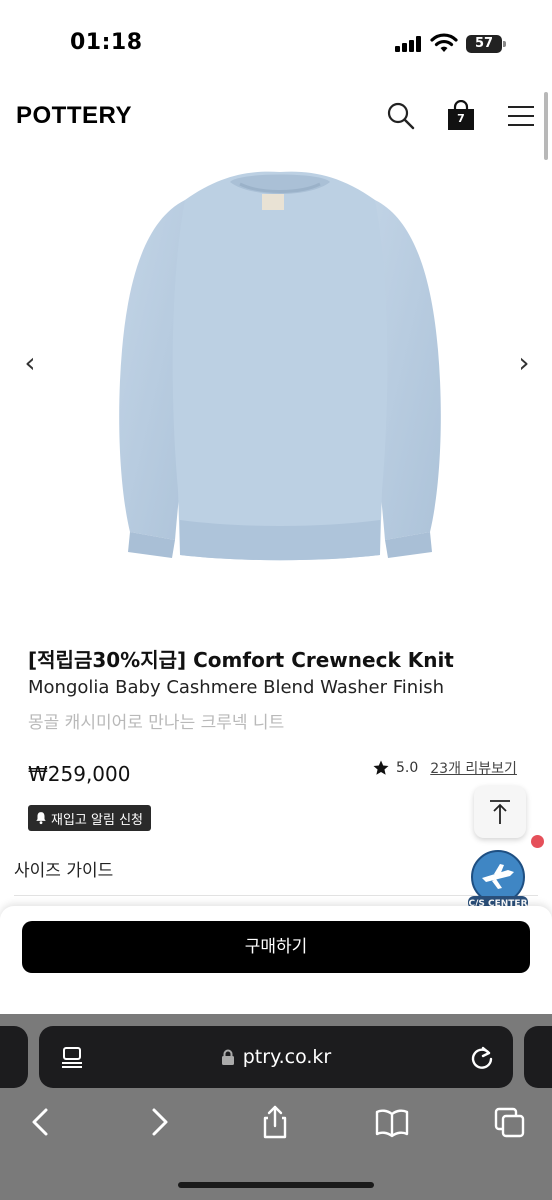 The width and height of the screenshot is (552, 1200). I want to click on shopping-bag-icon: 7, so click(461, 115).